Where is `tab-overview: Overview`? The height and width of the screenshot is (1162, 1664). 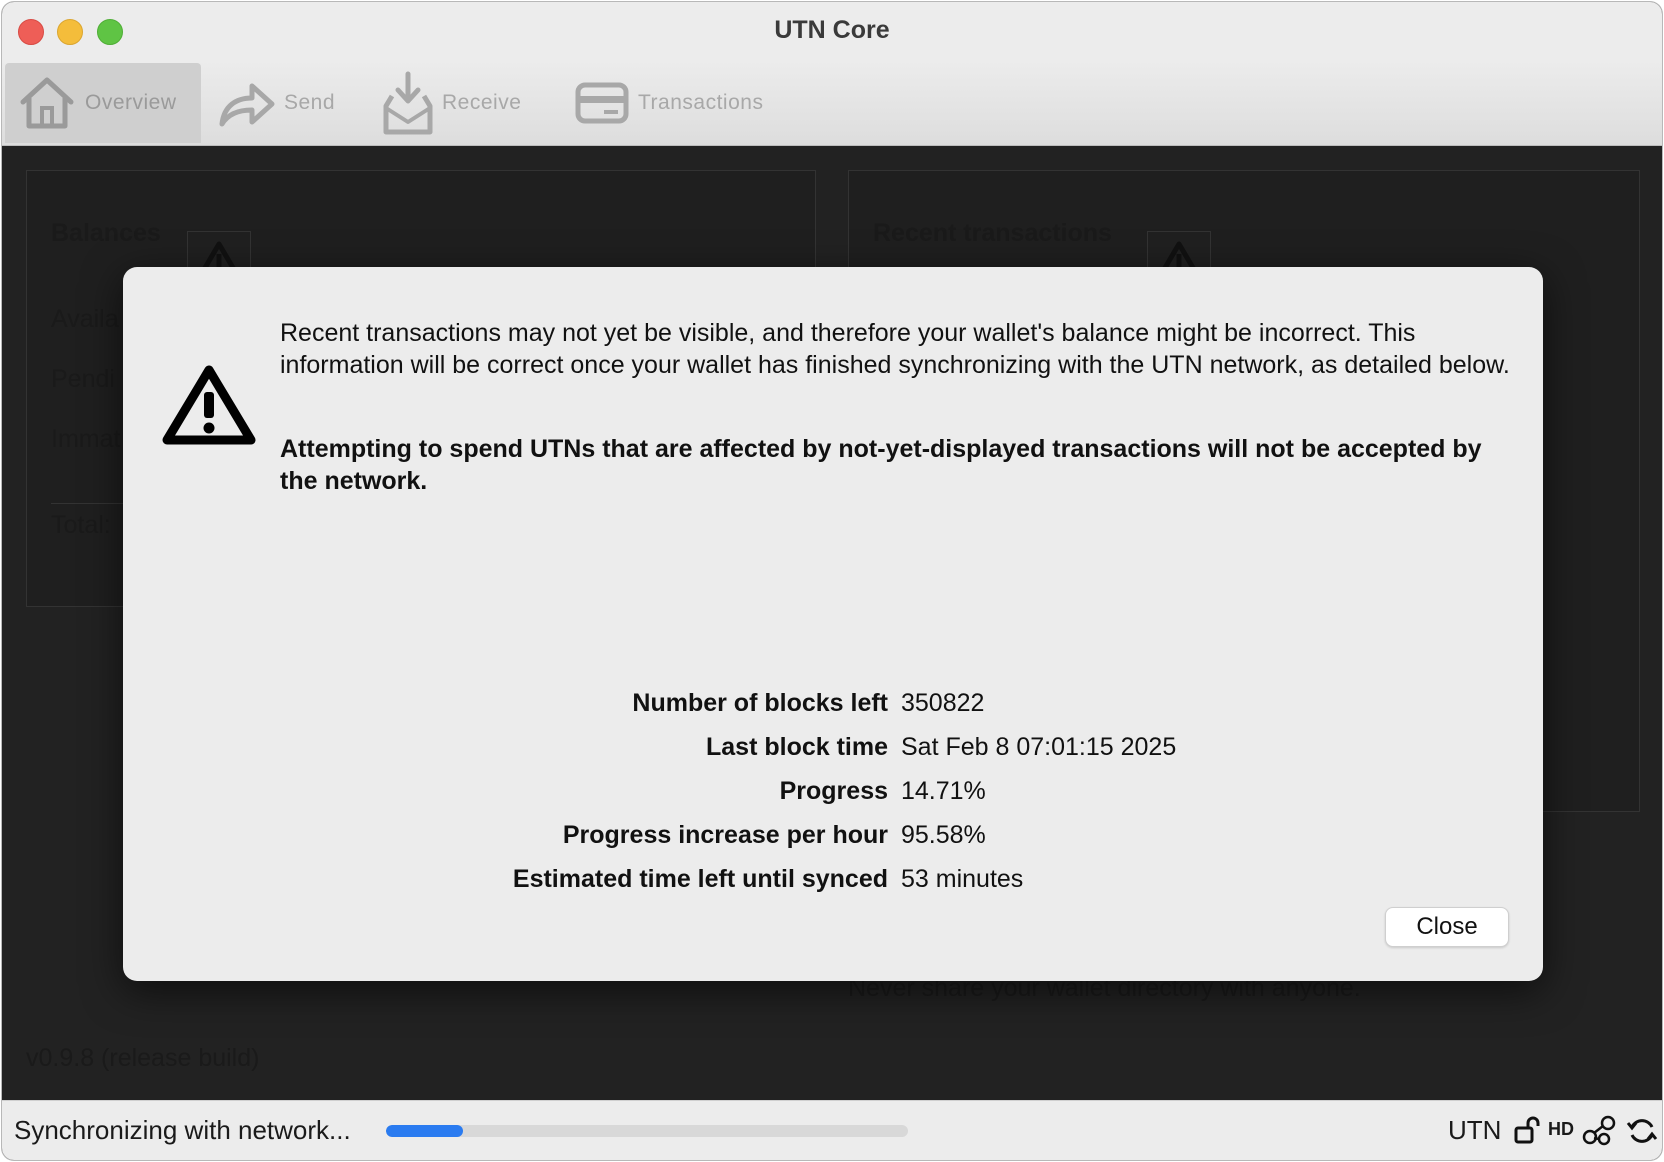
tab-overview: Overview is located at coordinates (103, 103).